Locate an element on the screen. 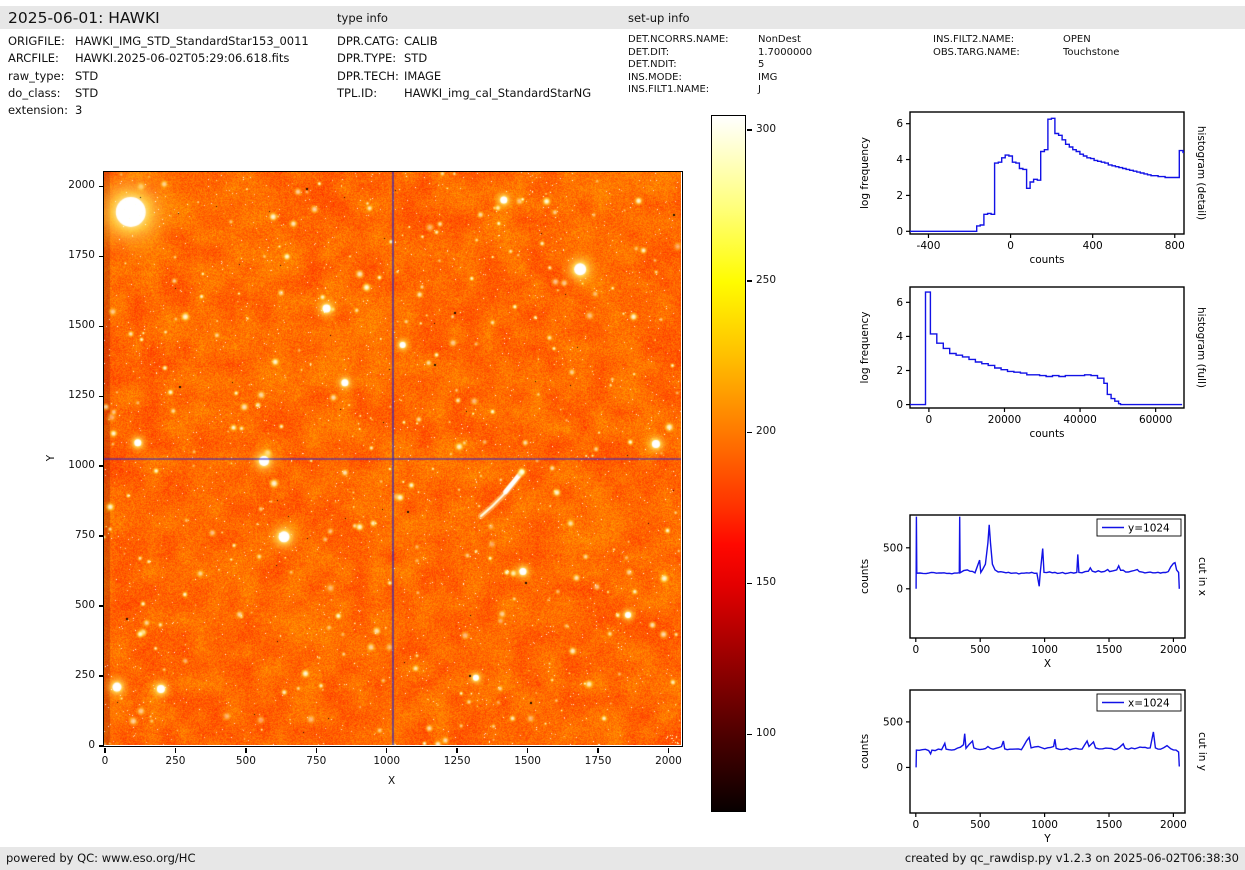 The height and width of the screenshot is (870, 1245). y-tick-label: 1000 is located at coordinates (81, 465).